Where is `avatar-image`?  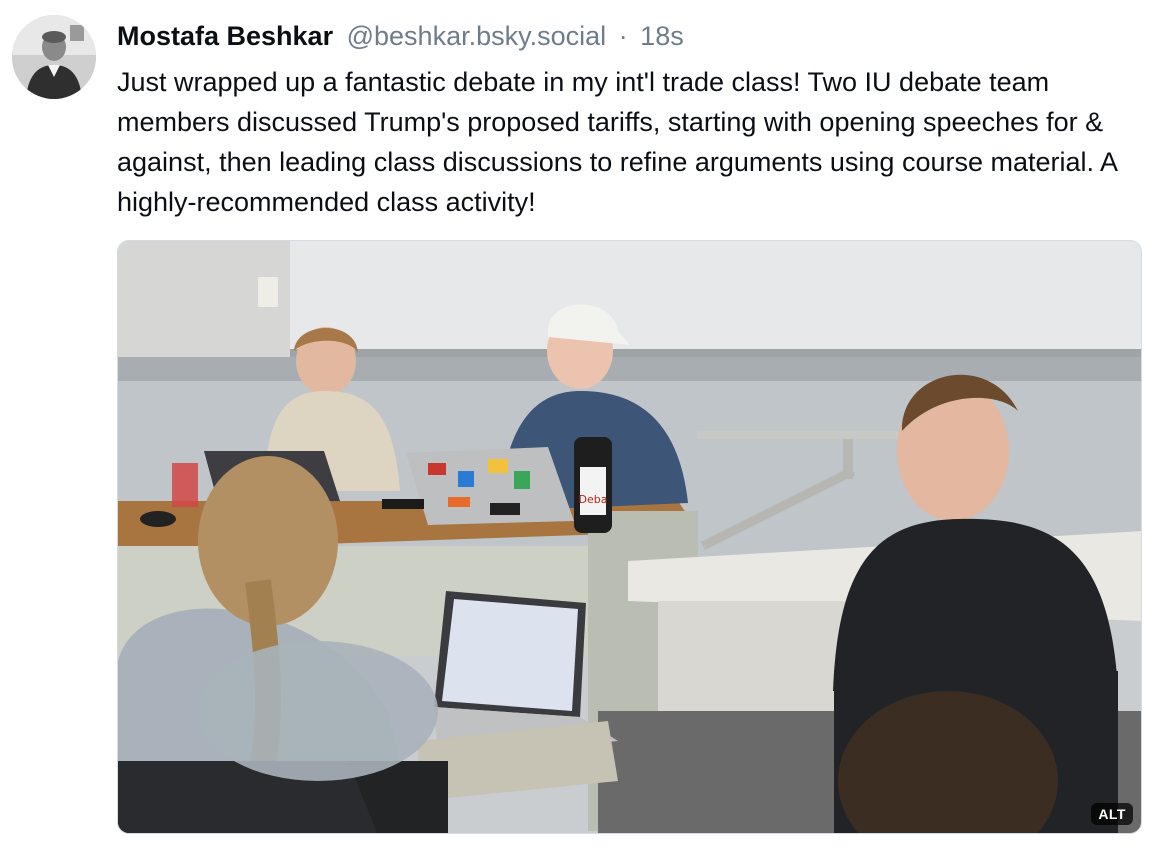 avatar-image is located at coordinates (54, 57).